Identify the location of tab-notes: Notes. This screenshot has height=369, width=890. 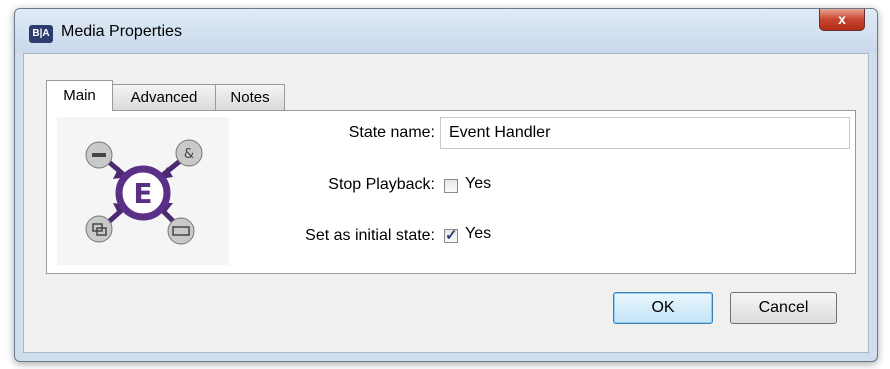
(250, 97).